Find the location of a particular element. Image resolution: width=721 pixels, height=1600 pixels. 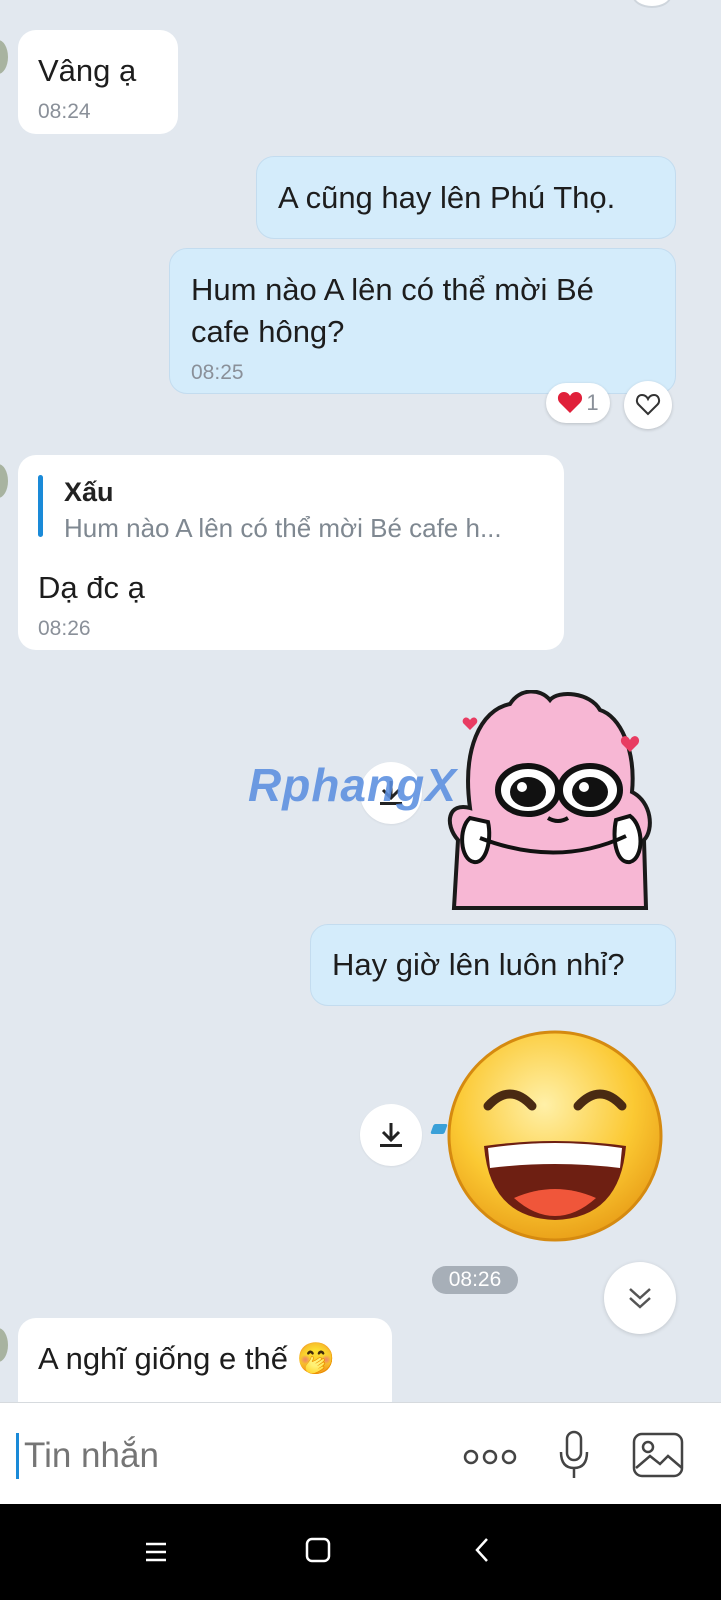

image-icon is located at coordinates (658, 1455).